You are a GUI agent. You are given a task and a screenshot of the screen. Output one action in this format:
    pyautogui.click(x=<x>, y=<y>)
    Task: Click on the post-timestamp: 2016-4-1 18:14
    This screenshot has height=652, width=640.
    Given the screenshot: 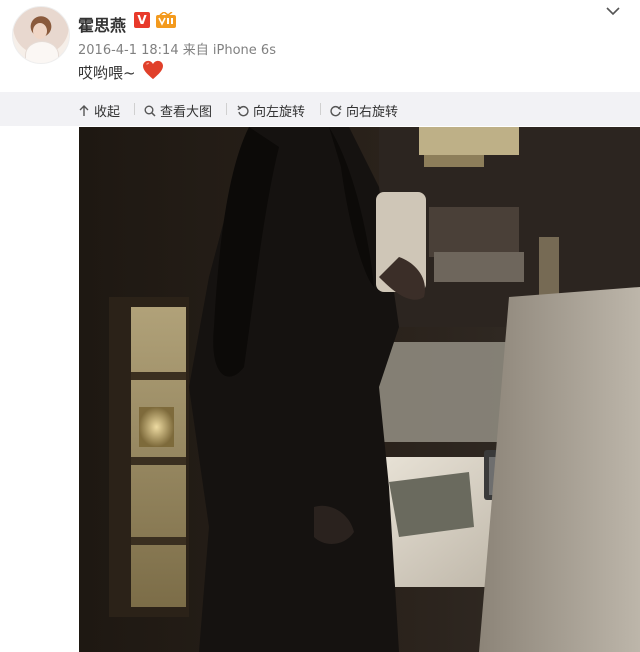 What is the action you would take?
    pyautogui.click(x=128, y=50)
    